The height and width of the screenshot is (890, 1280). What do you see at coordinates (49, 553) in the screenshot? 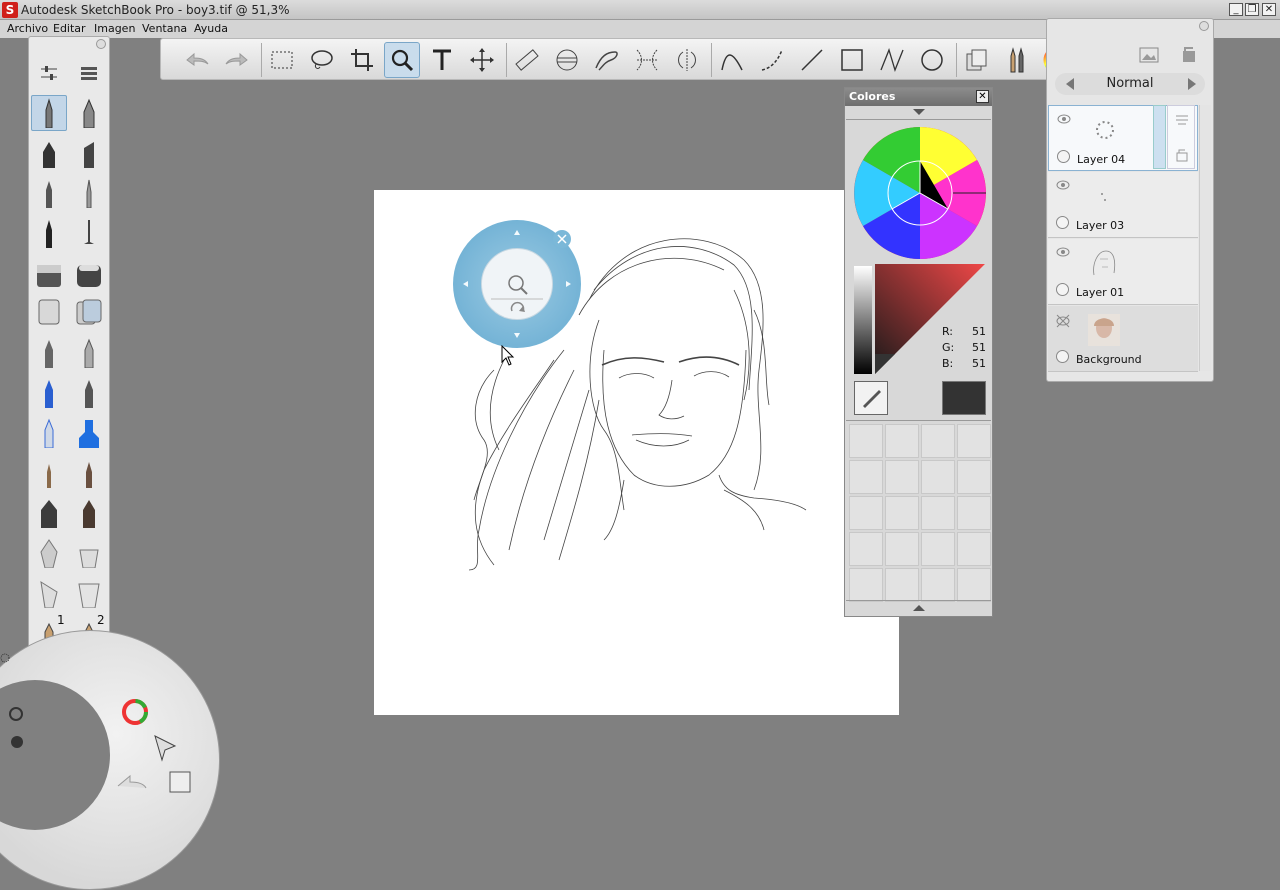
I see `fan-brush` at bounding box center [49, 553].